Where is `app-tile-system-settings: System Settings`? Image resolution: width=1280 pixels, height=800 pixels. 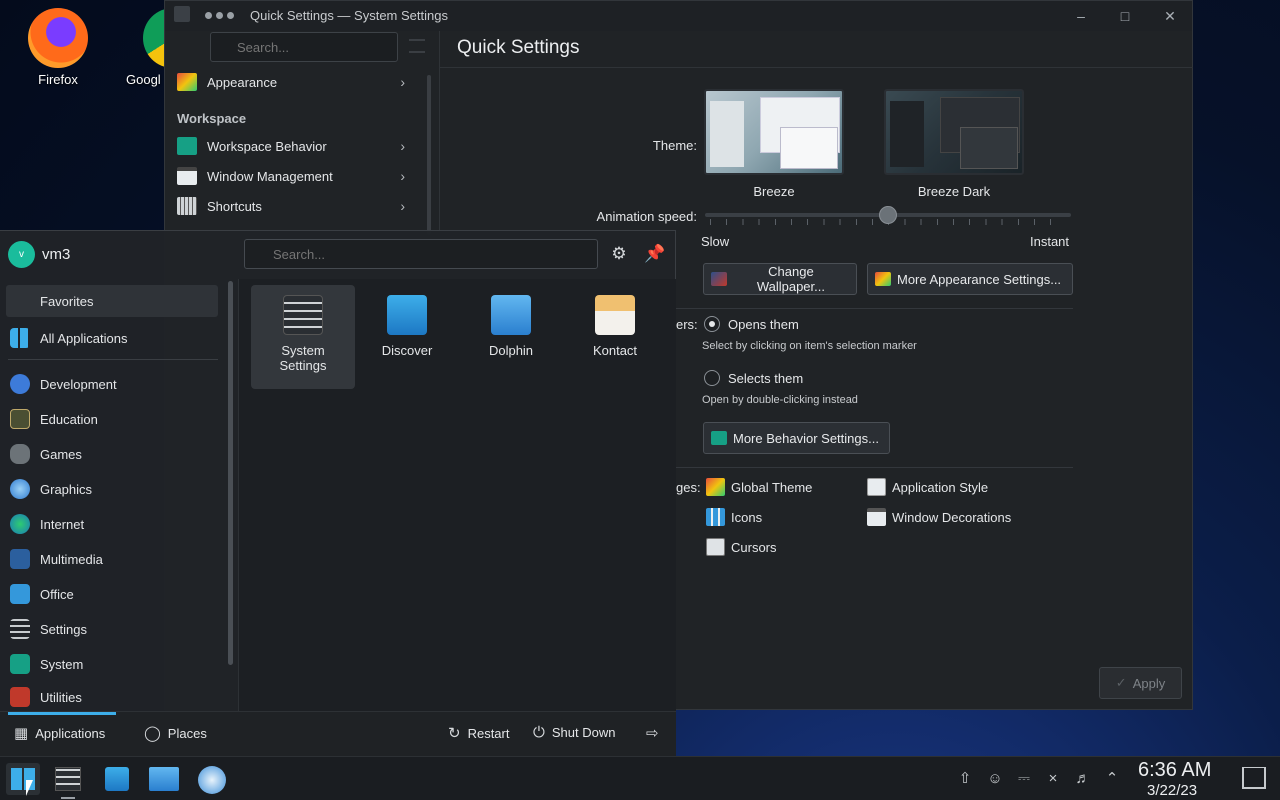 app-tile-system-settings: System Settings is located at coordinates (303, 337).